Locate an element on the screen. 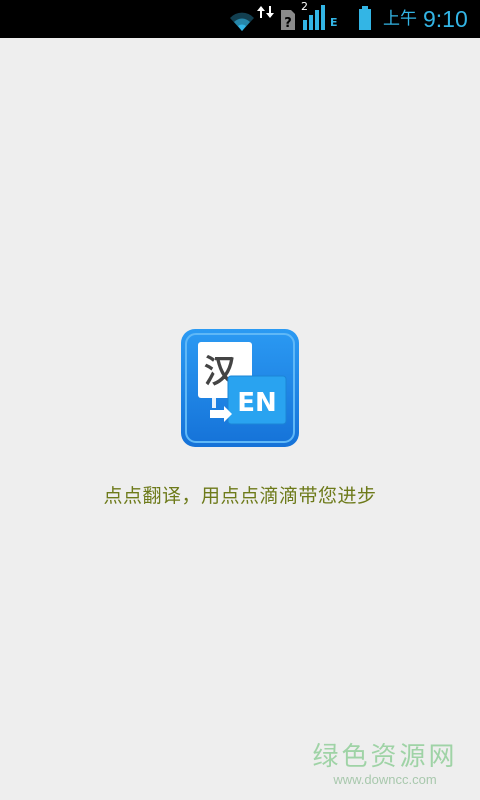 Image resolution: width=480 pixels, height=800 pixels. watermark-url: www.downcc.com is located at coordinates (385, 779).